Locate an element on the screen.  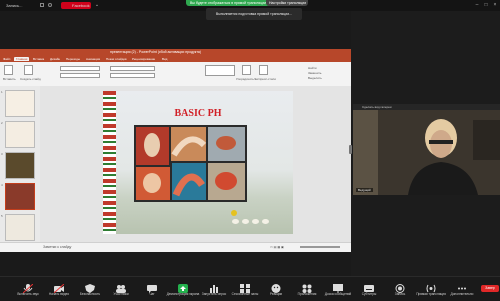
chevron-down-icon: ⌄ is located at coordinates (97, 5).